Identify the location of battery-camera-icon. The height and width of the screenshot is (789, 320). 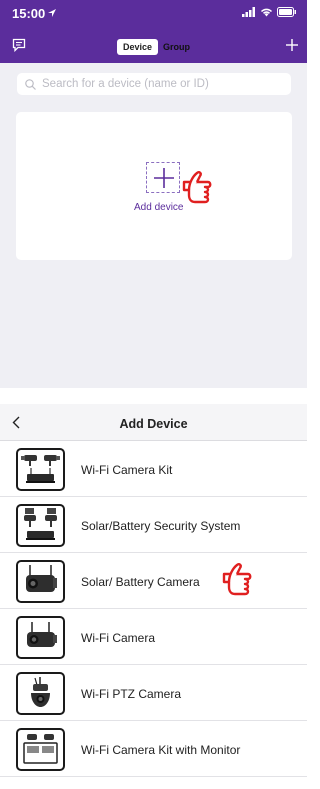
(40, 581).